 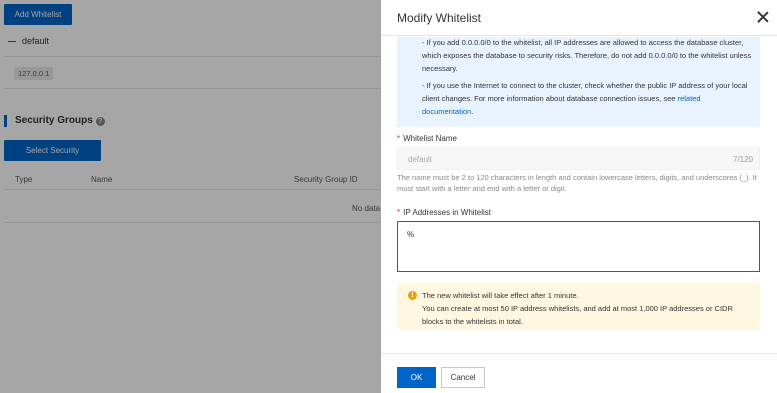 I want to click on character-counter: 7/120, so click(x=742, y=159).